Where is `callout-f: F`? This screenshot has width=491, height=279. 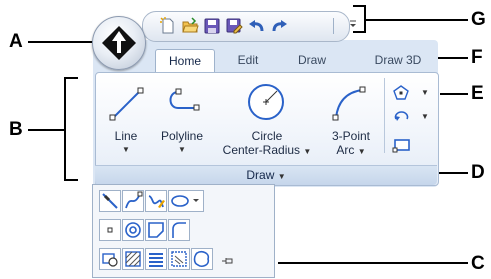 callout-f: F is located at coordinates (477, 57).